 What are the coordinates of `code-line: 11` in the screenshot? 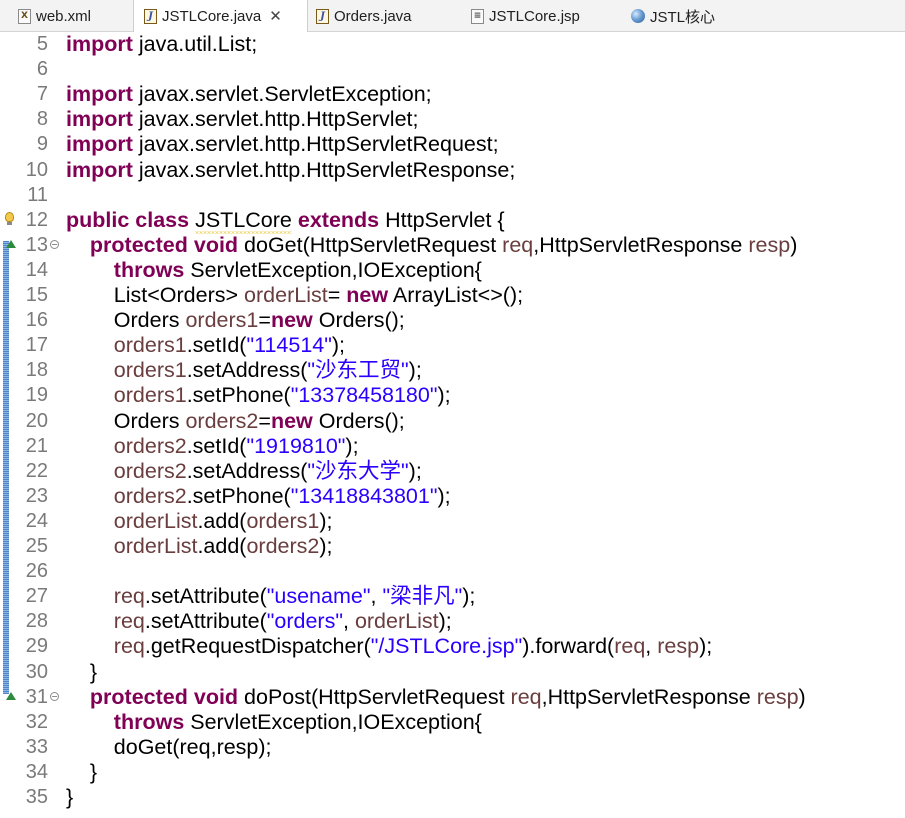 It's located at (452, 195).